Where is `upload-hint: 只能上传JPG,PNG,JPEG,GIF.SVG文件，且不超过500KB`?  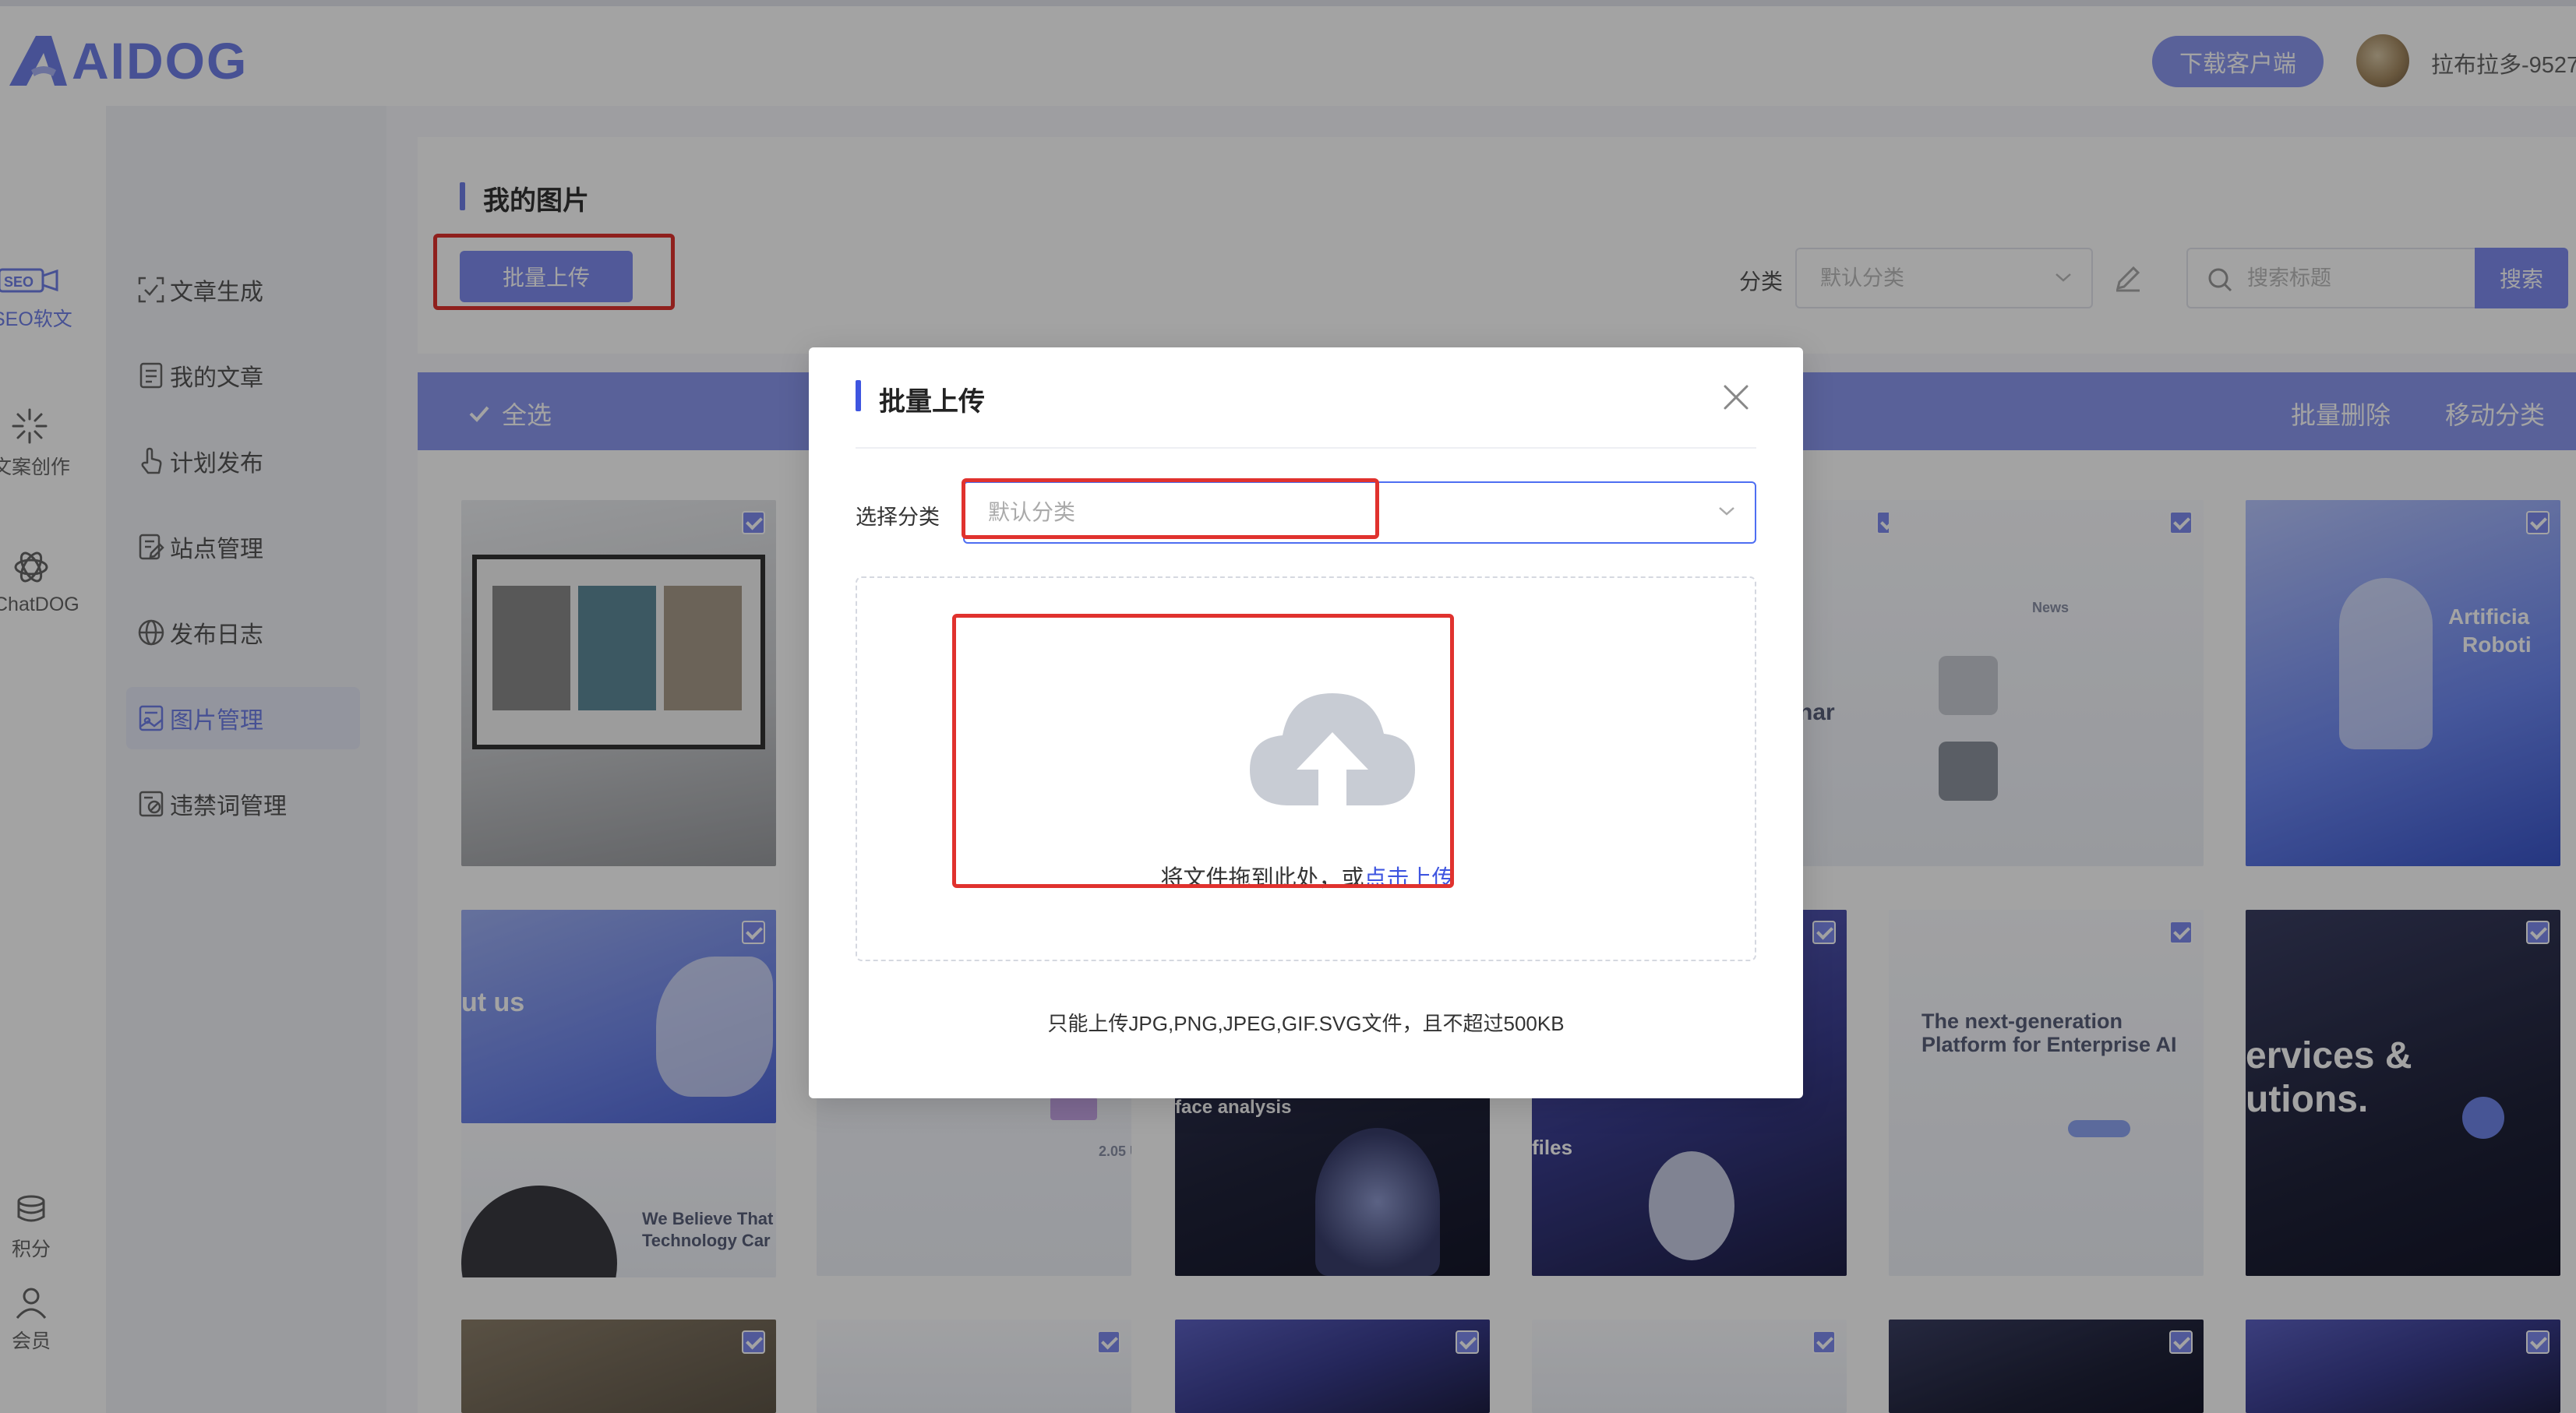
upload-hint: 只能上传JPG,PNG,JPEG,GIF.SVG文件，且不超过500KB is located at coordinates (1306, 1024).